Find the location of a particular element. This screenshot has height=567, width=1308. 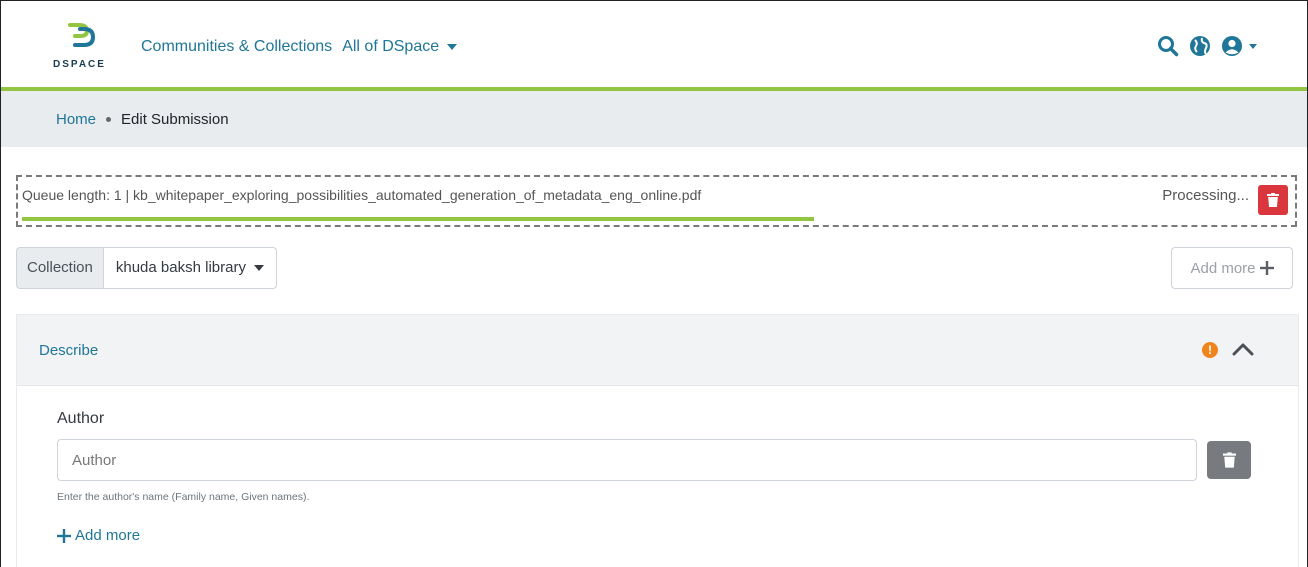

cancel-upload-button is located at coordinates (1273, 200).